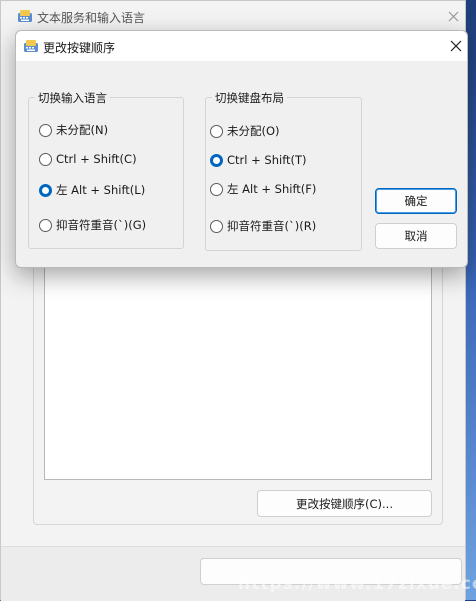  I want to click on radio-grave-accent: 抑音符重音(`)(R), so click(263, 226).